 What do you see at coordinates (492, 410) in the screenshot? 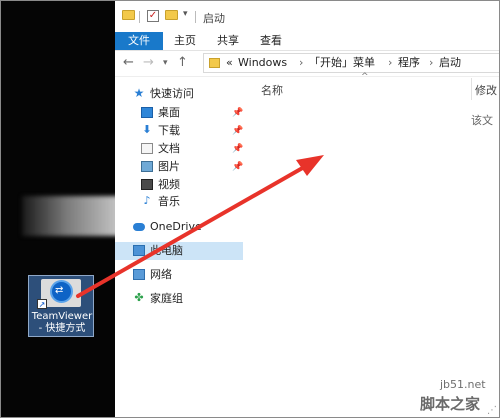
I see `resize-grip-icon: ⋰` at bounding box center [492, 410].